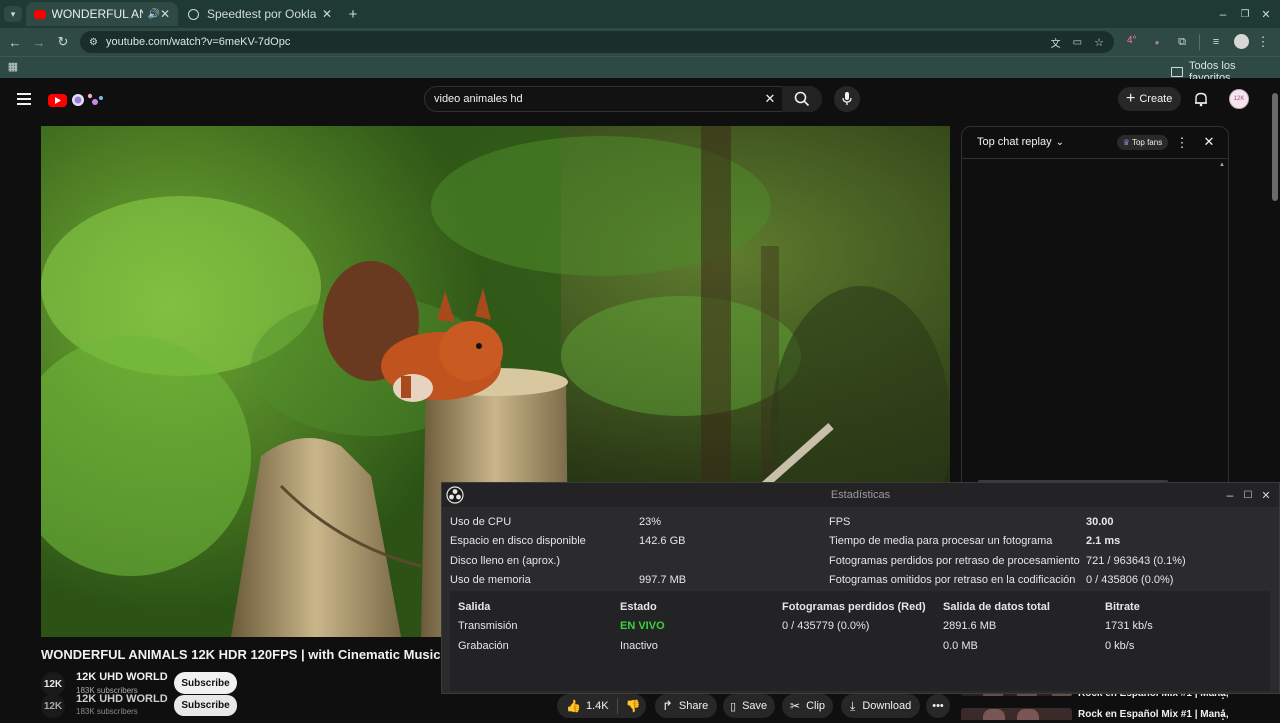  What do you see at coordinates (63, 42) in the screenshot?
I see `reload-icon: ↻` at bounding box center [63, 42].